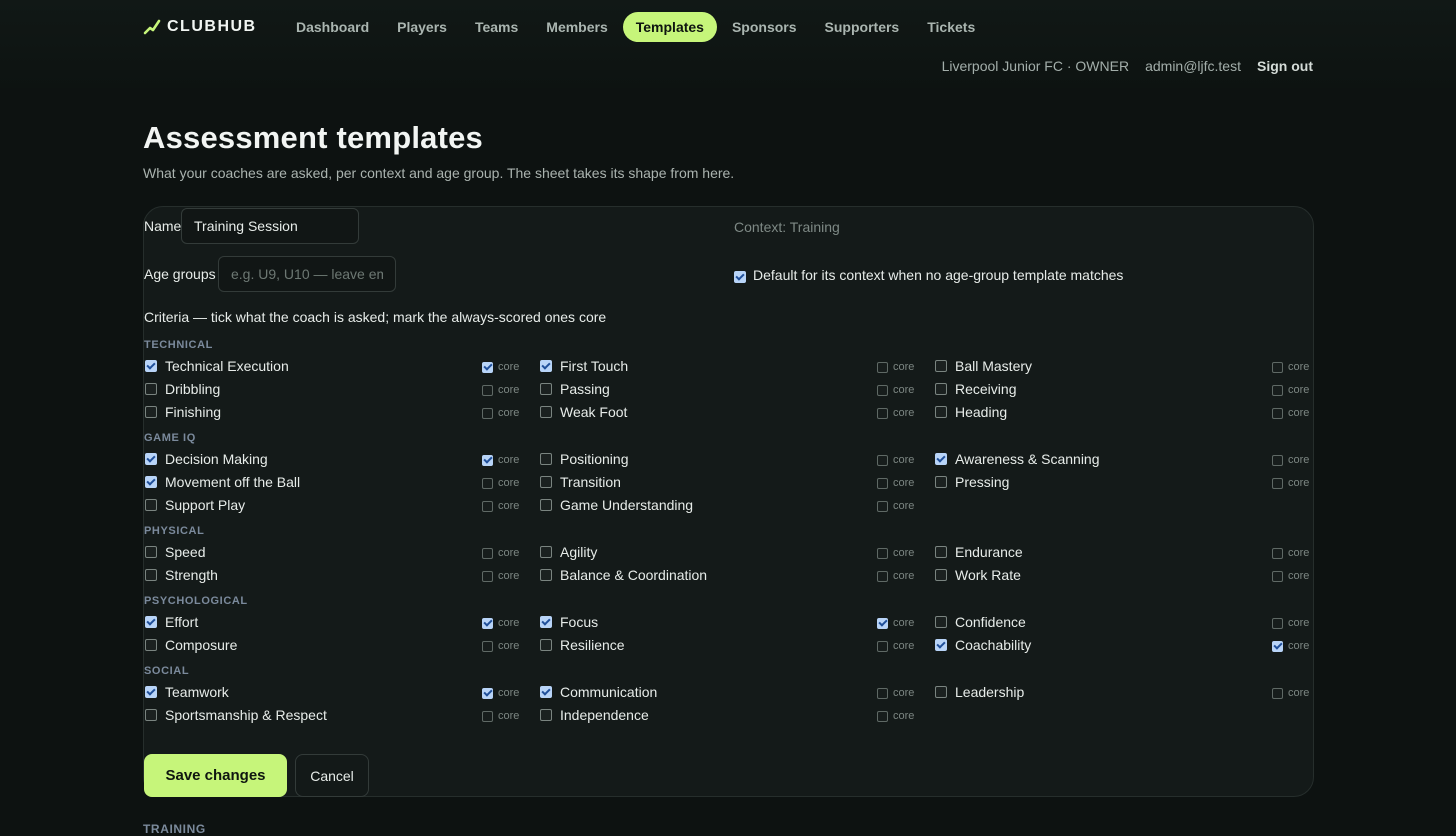  What do you see at coordinates (215, 775) in the screenshot?
I see `save-changes-button: Save changes` at bounding box center [215, 775].